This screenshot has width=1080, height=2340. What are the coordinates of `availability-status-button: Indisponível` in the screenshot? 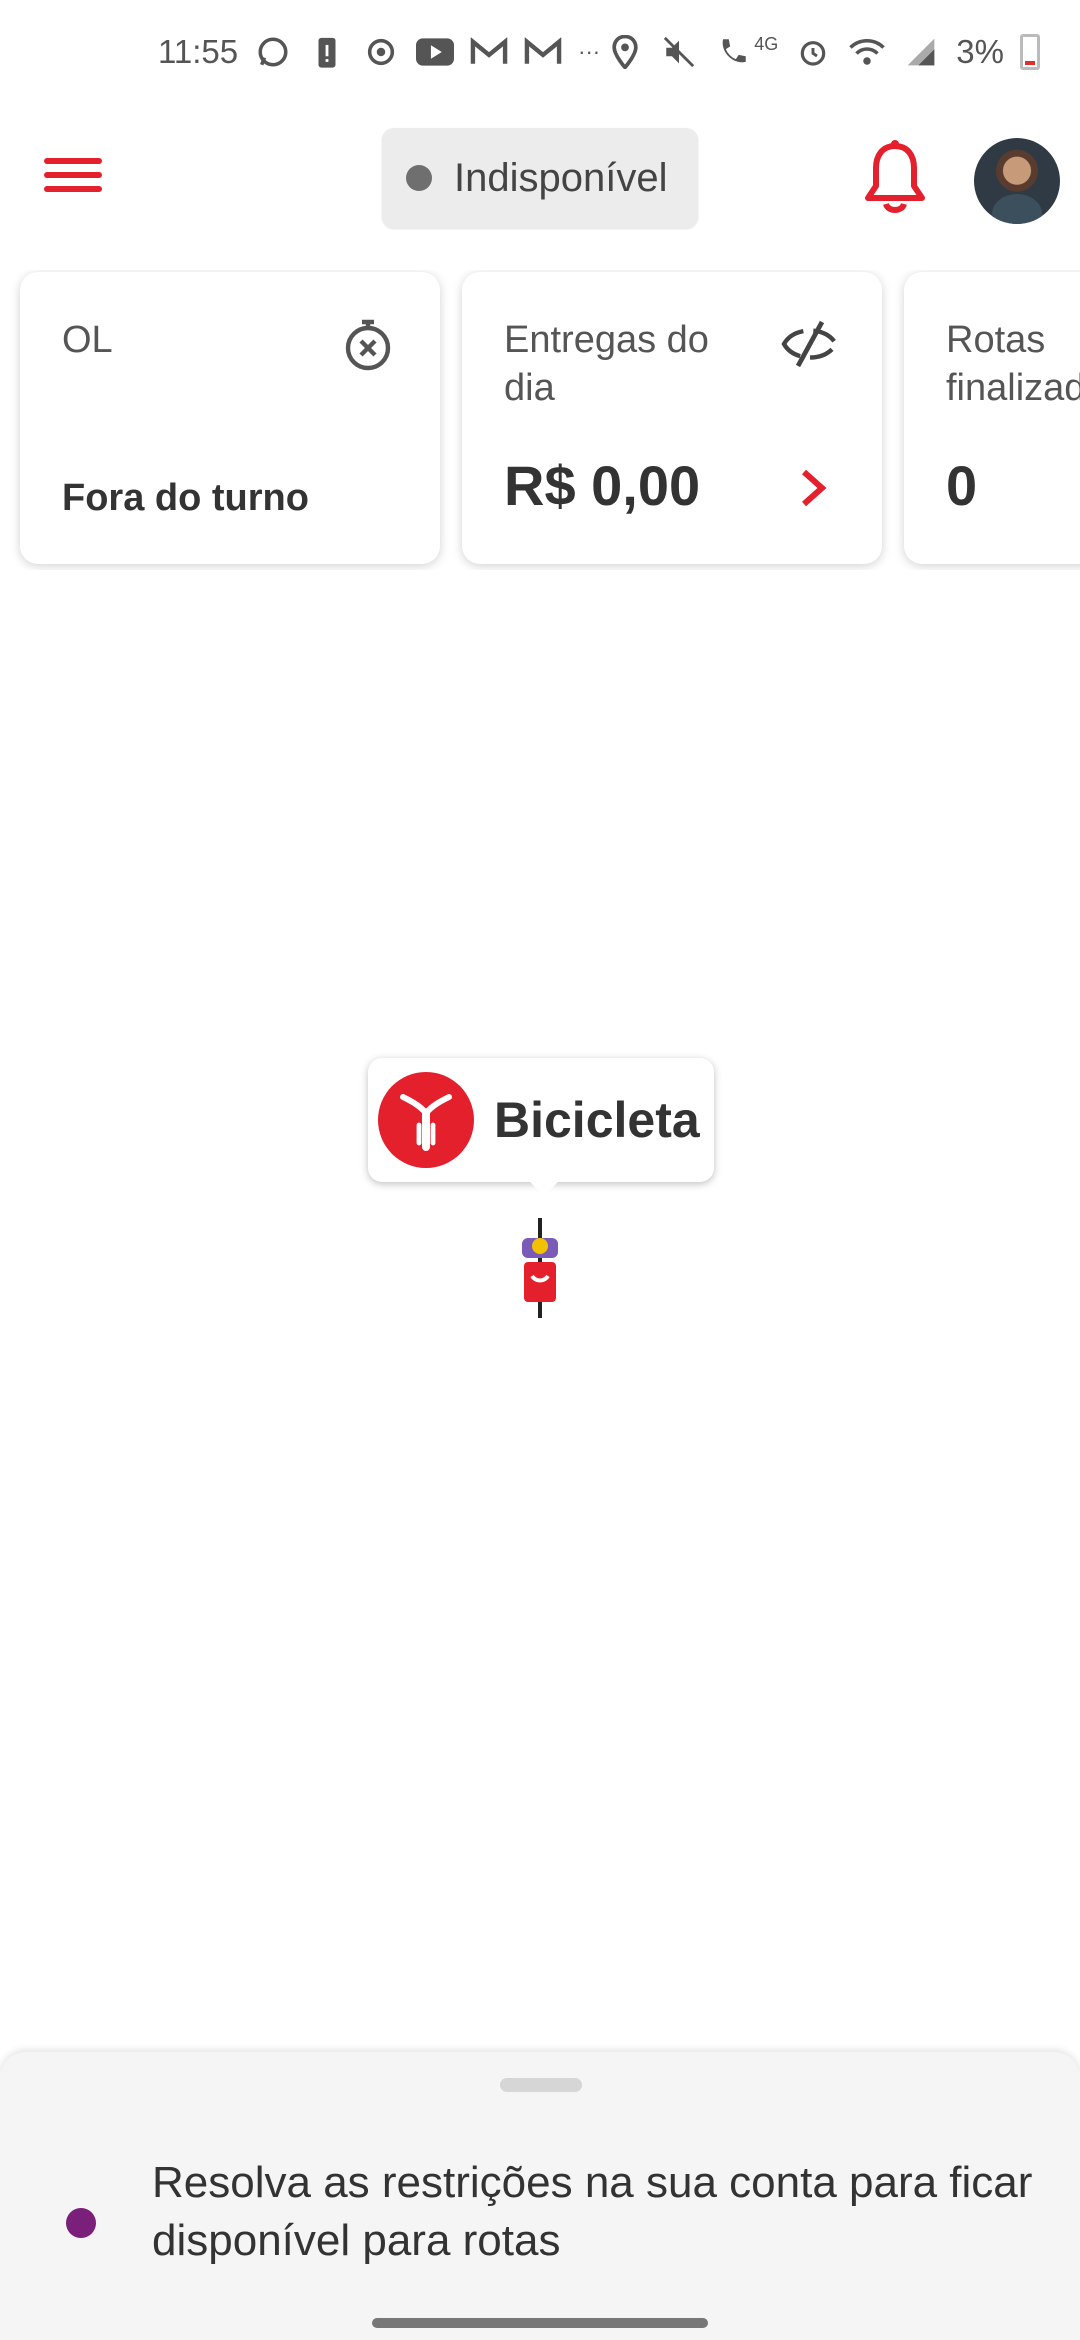 It's located at (540, 178).